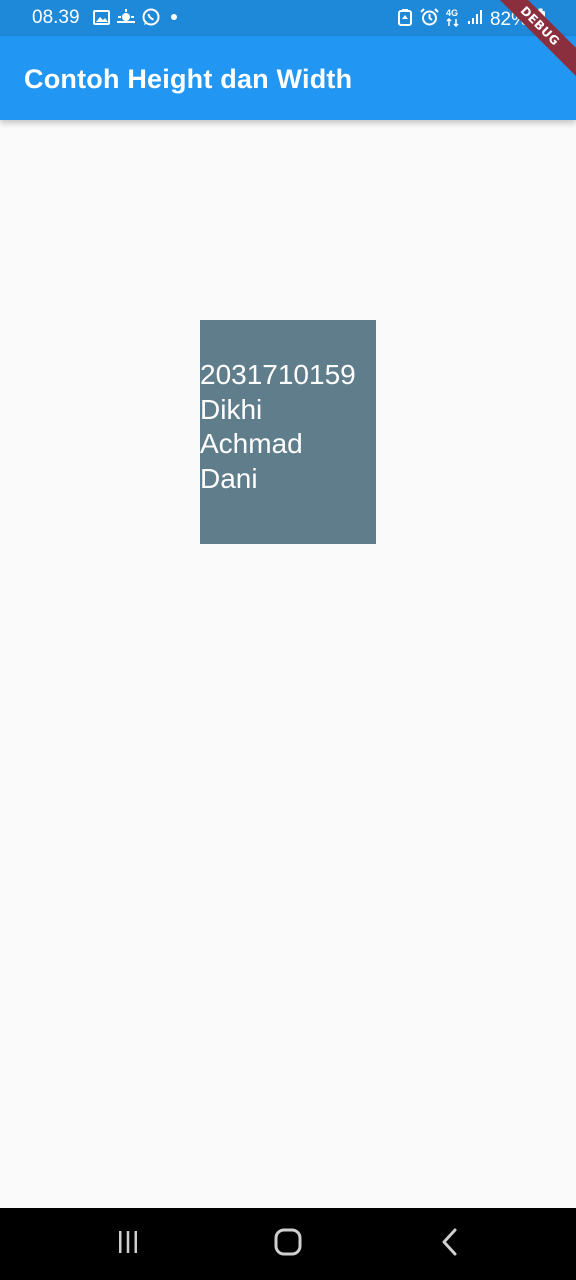 The image size is (576, 1280). Describe the element at coordinates (278, 426) in the screenshot. I see `info-text: 2031710159 Dikhi Achmad Dani` at that location.